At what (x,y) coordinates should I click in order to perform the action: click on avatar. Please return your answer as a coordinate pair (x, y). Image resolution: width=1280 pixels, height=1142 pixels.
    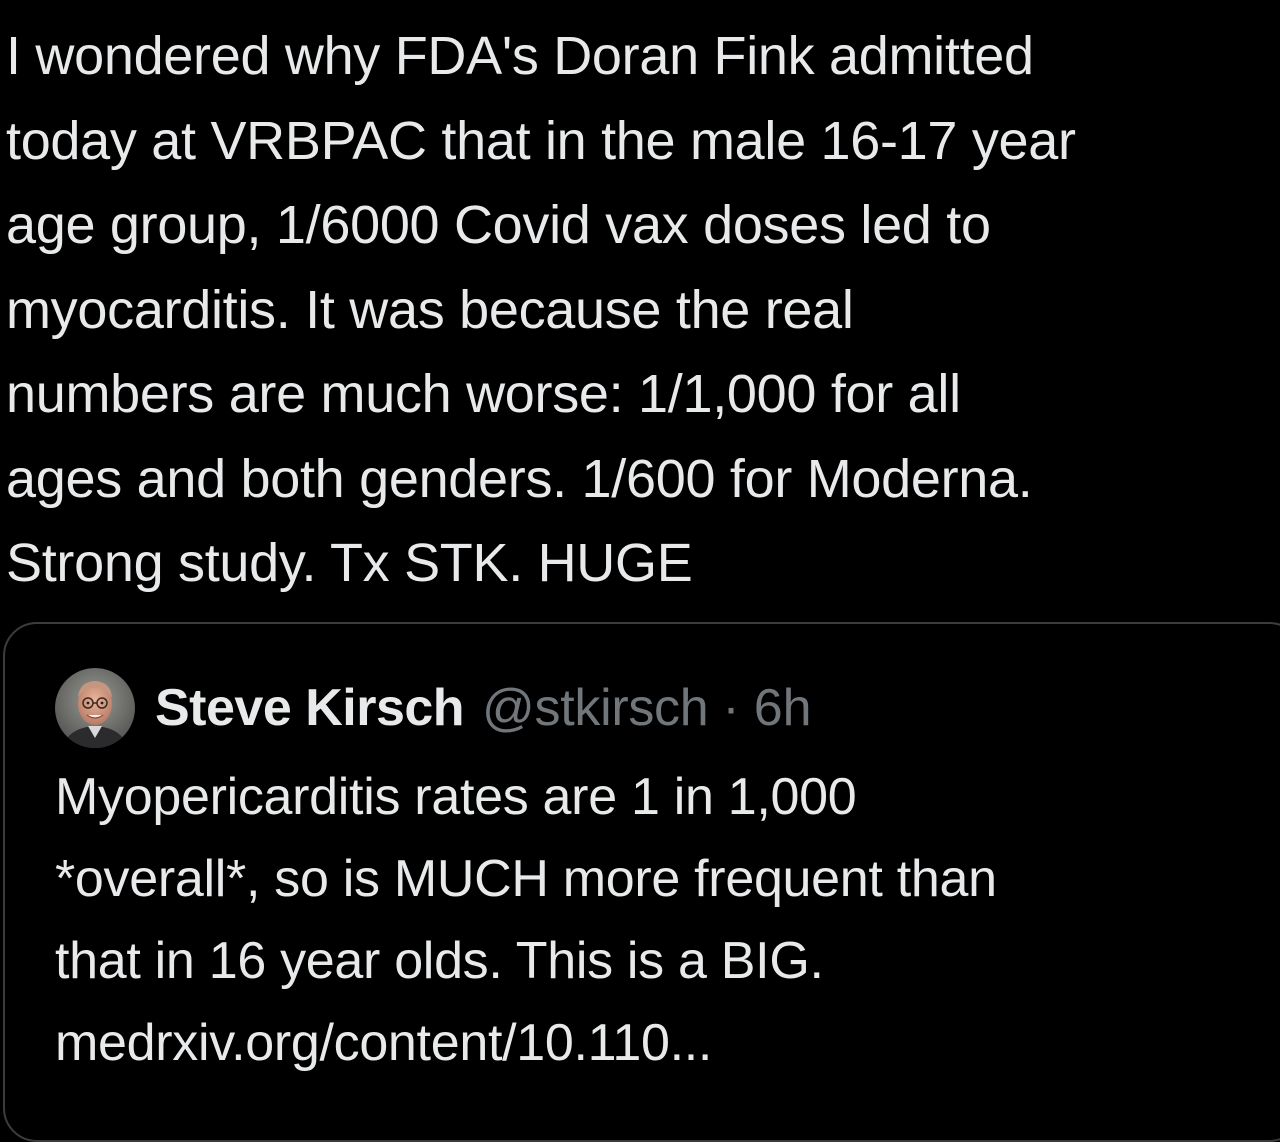
    Looking at the image, I should click on (95, 708).